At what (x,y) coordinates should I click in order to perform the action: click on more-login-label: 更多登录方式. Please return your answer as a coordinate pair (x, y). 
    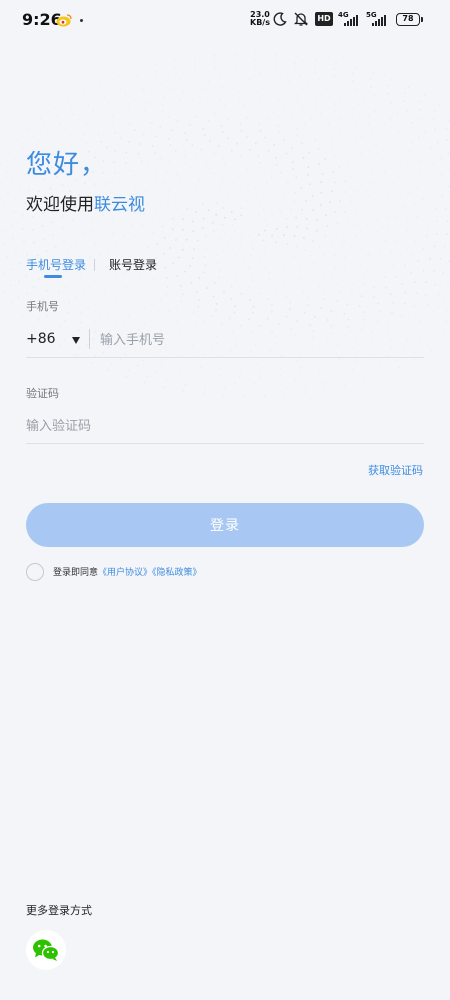
    Looking at the image, I should click on (59, 910).